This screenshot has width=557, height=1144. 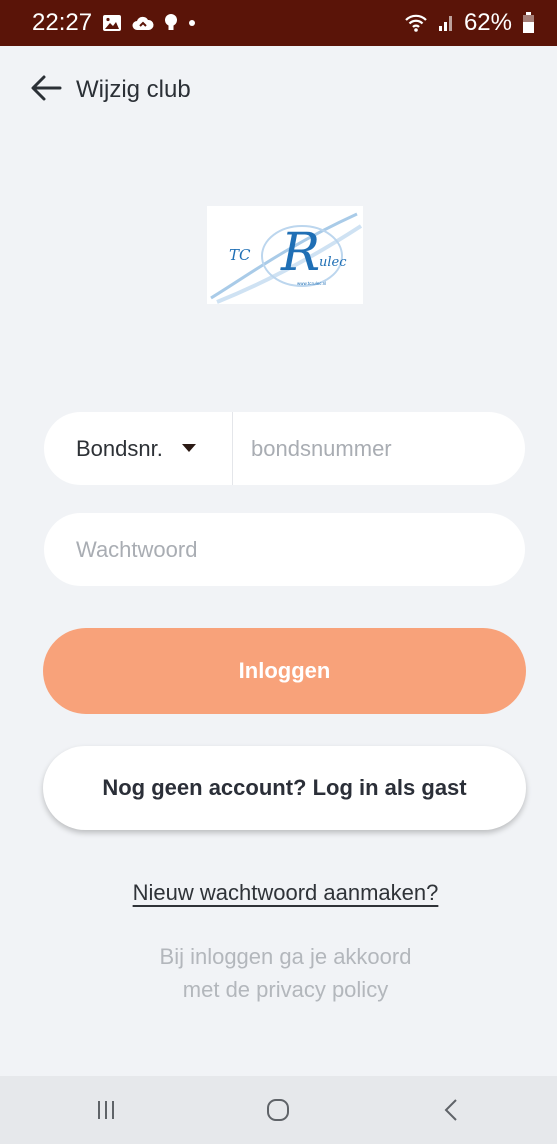 I want to click on battery-percentage: 62%, so click(x=487, y=22).